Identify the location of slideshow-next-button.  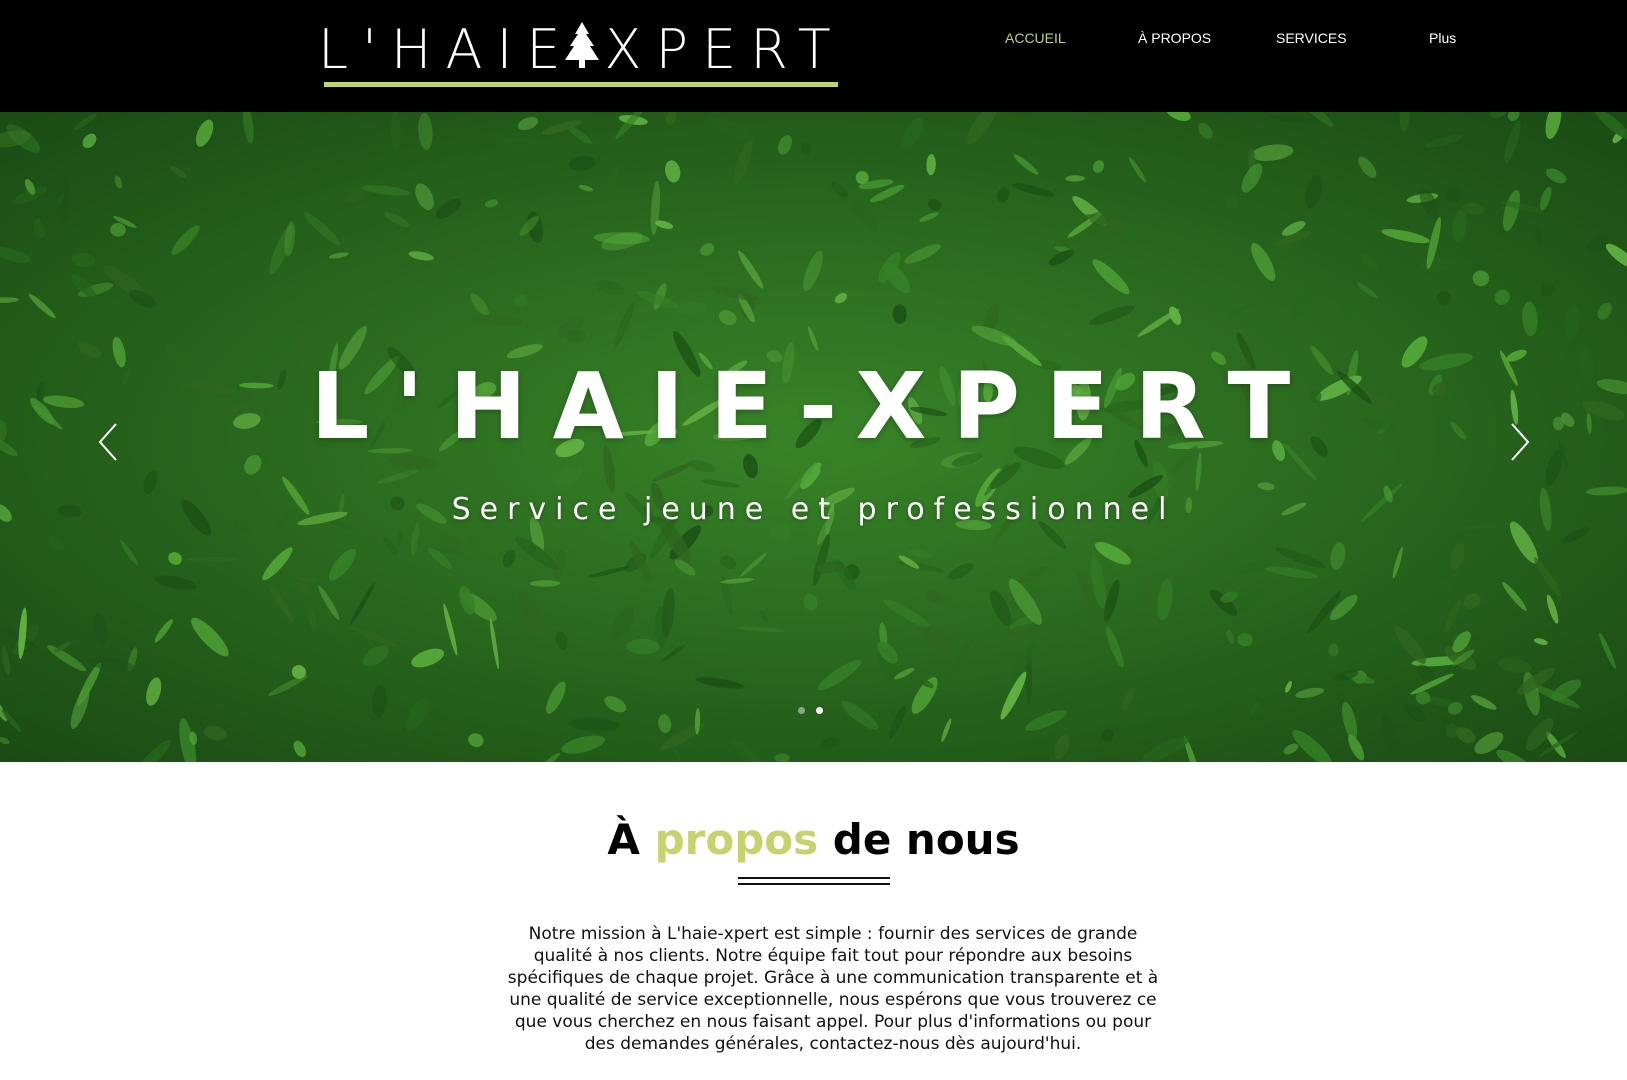
(1520, 442).